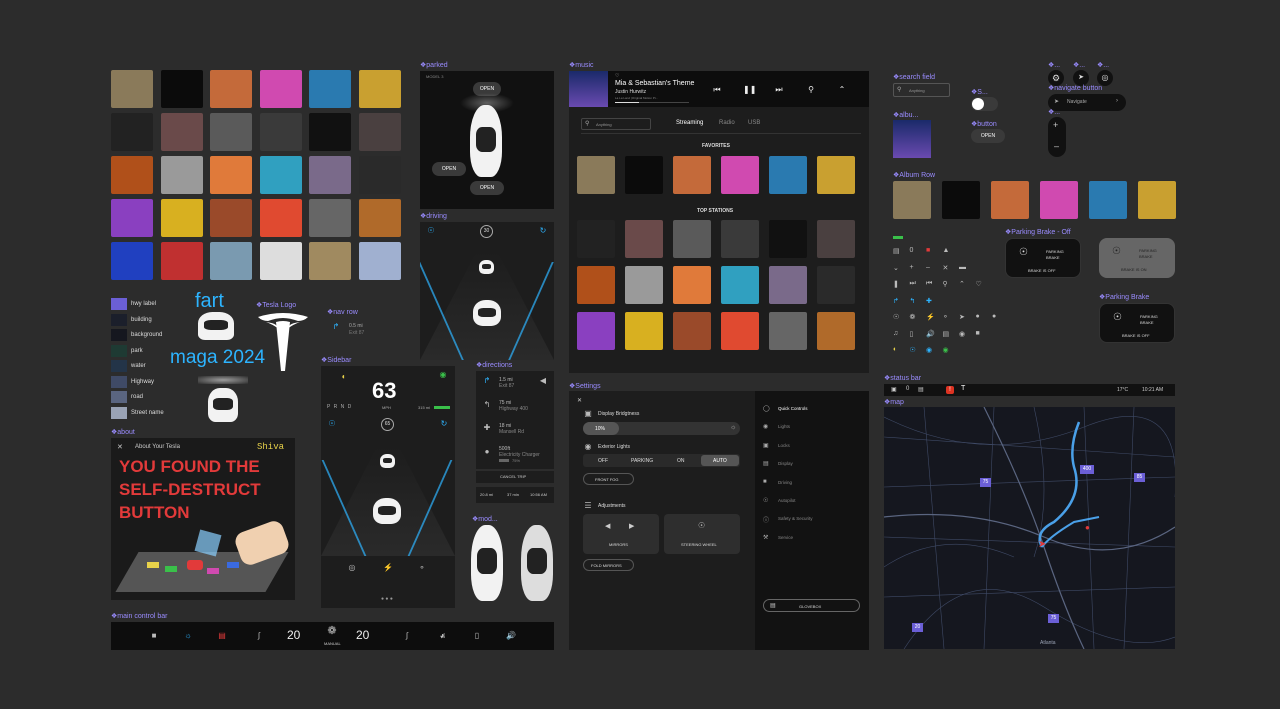  Describe the element at coordinates (811, 90) in the screenshot. I see `search-icon: ⚲` at that location.